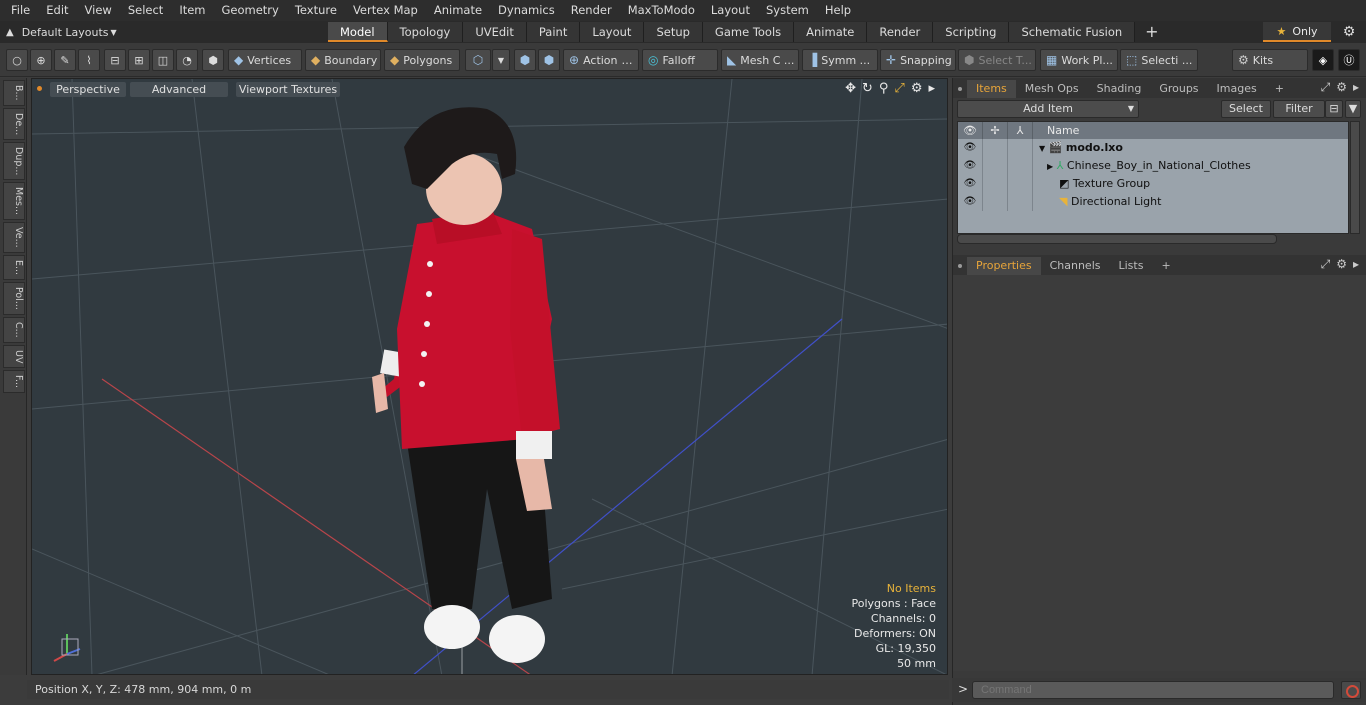 The width and height of the screenshot is (1366, 705). What do you see at coordinates (970, 130) in the screenshot?
I see `visibility-column-icon: 👁` at bounding box center [970, 130].